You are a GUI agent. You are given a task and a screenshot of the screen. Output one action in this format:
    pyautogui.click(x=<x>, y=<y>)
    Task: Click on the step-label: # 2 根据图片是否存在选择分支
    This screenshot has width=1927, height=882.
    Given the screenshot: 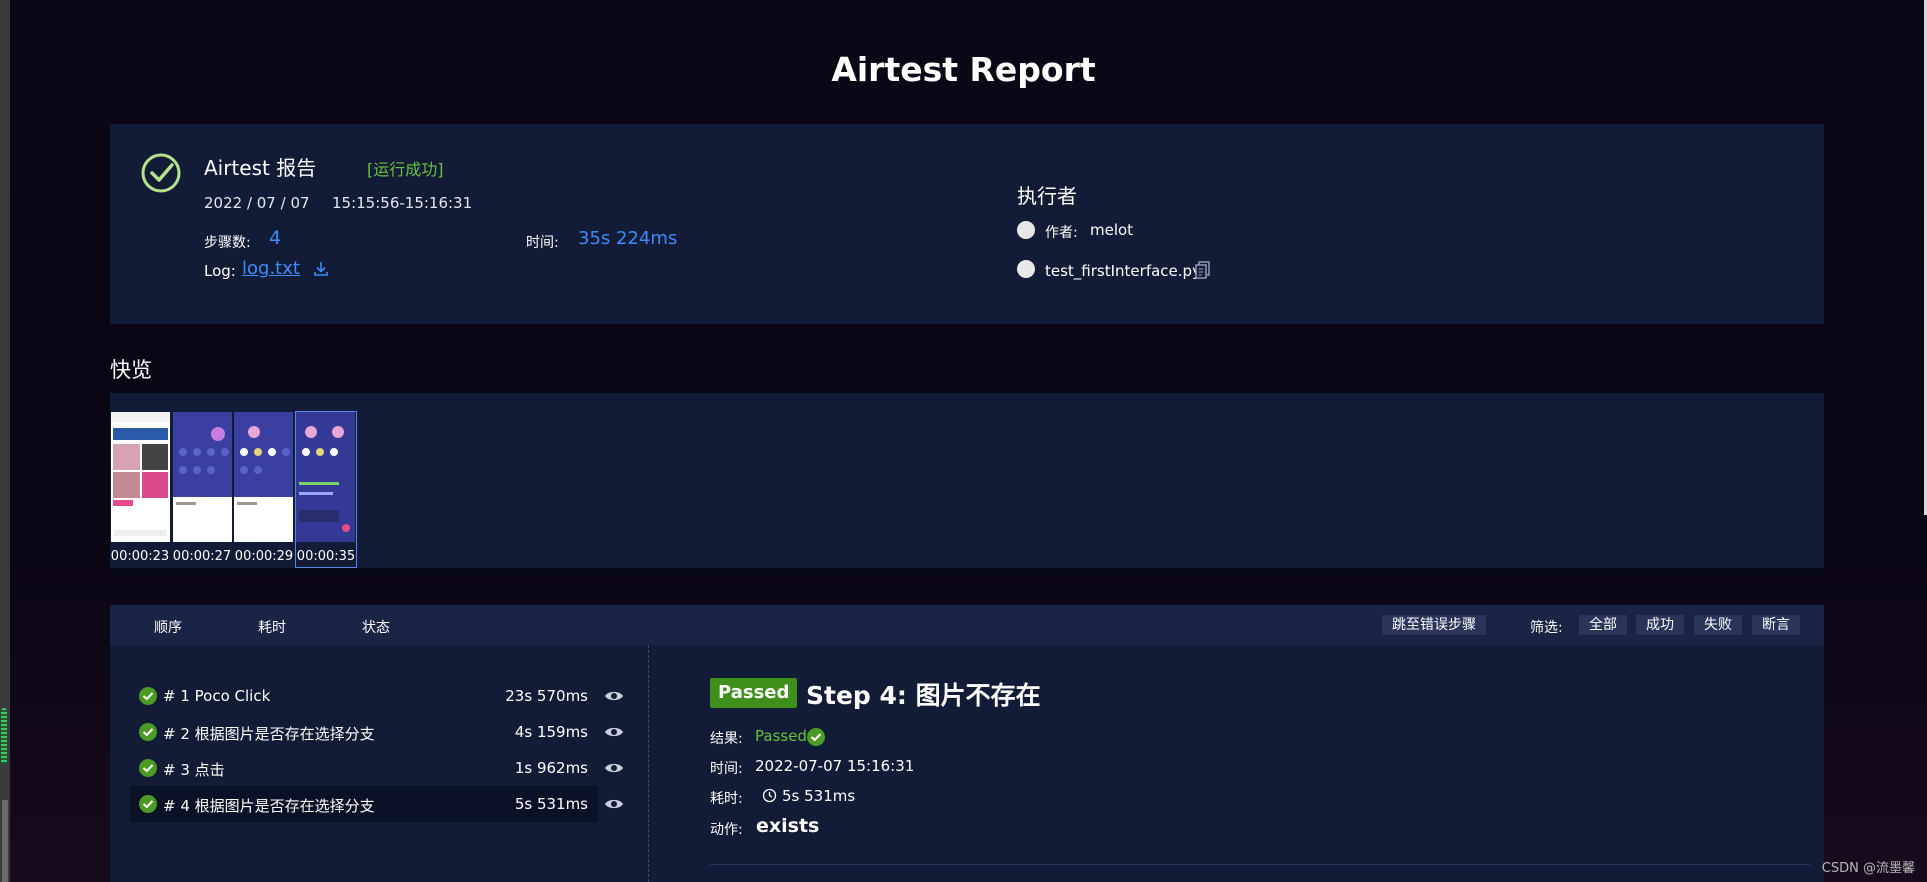 What is the action you would take?
    pyautogui.click(x=269, y=734)
    